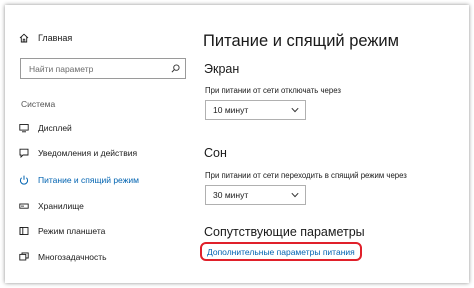 This screenshot has height=288, width=474. Describe the element at coordinates (301, 41) in the screenshot. I see `page-title: Питание и спящий режим` at that location.